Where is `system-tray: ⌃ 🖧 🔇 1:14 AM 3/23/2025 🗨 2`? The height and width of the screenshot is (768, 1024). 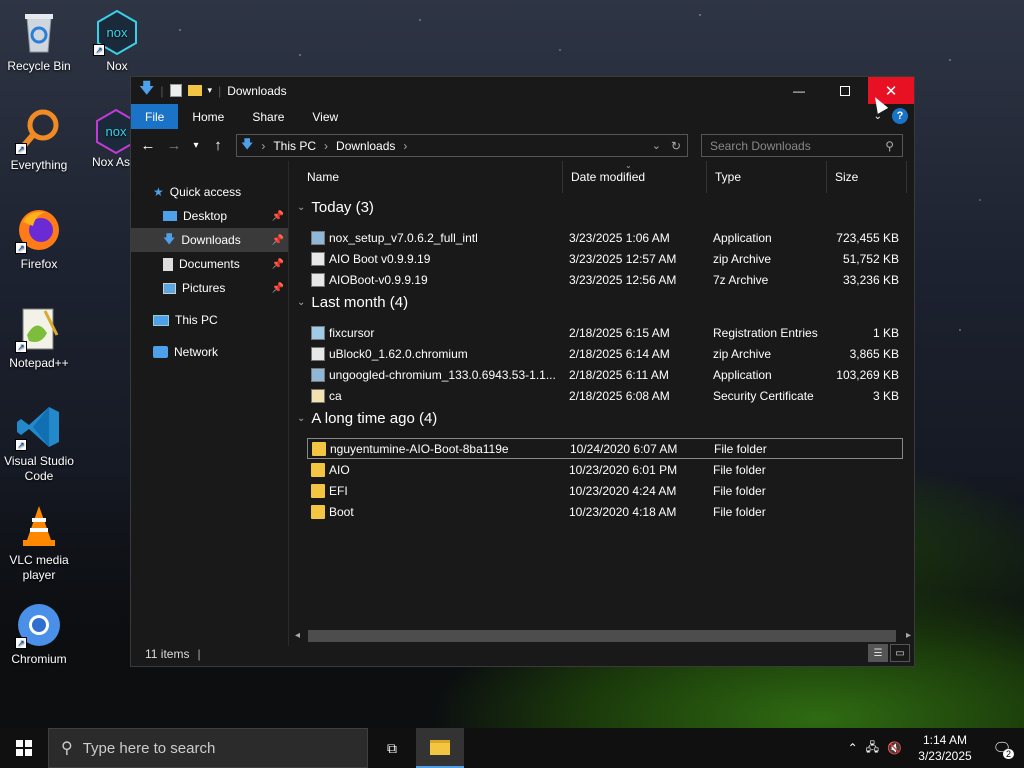 system-tray: ⌃ 🖧 🔇 1:14 AM 3/23/2025 🗨 2 is located at coordinates (936, 748).